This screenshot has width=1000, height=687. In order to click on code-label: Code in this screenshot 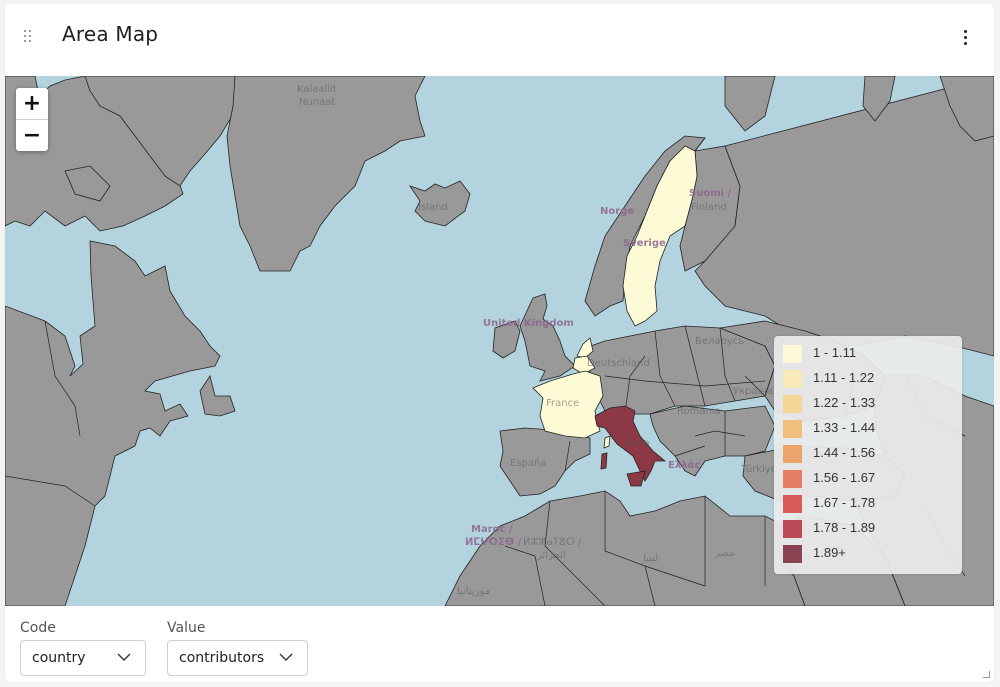, I will do `click(38, 628)`.